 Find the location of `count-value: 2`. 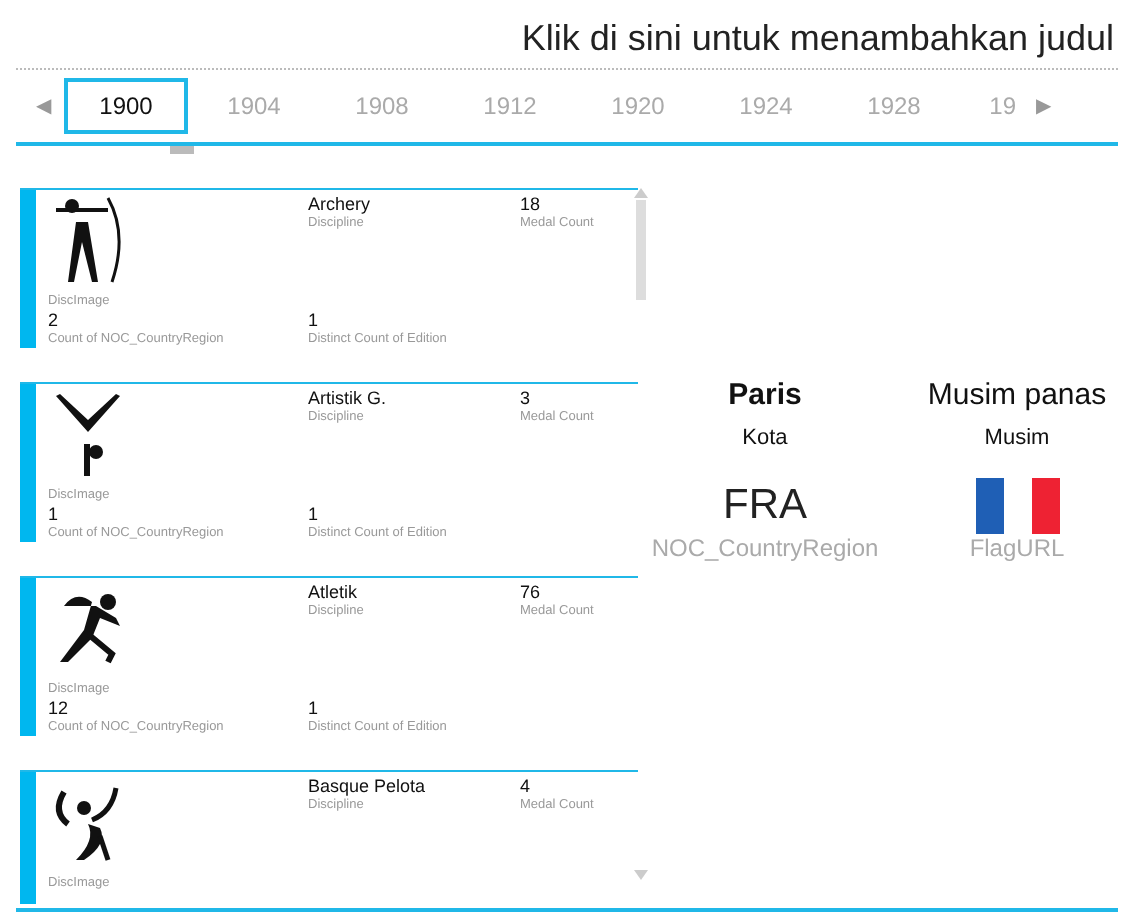

count-value: 2 is located at coordinates (54, 320).